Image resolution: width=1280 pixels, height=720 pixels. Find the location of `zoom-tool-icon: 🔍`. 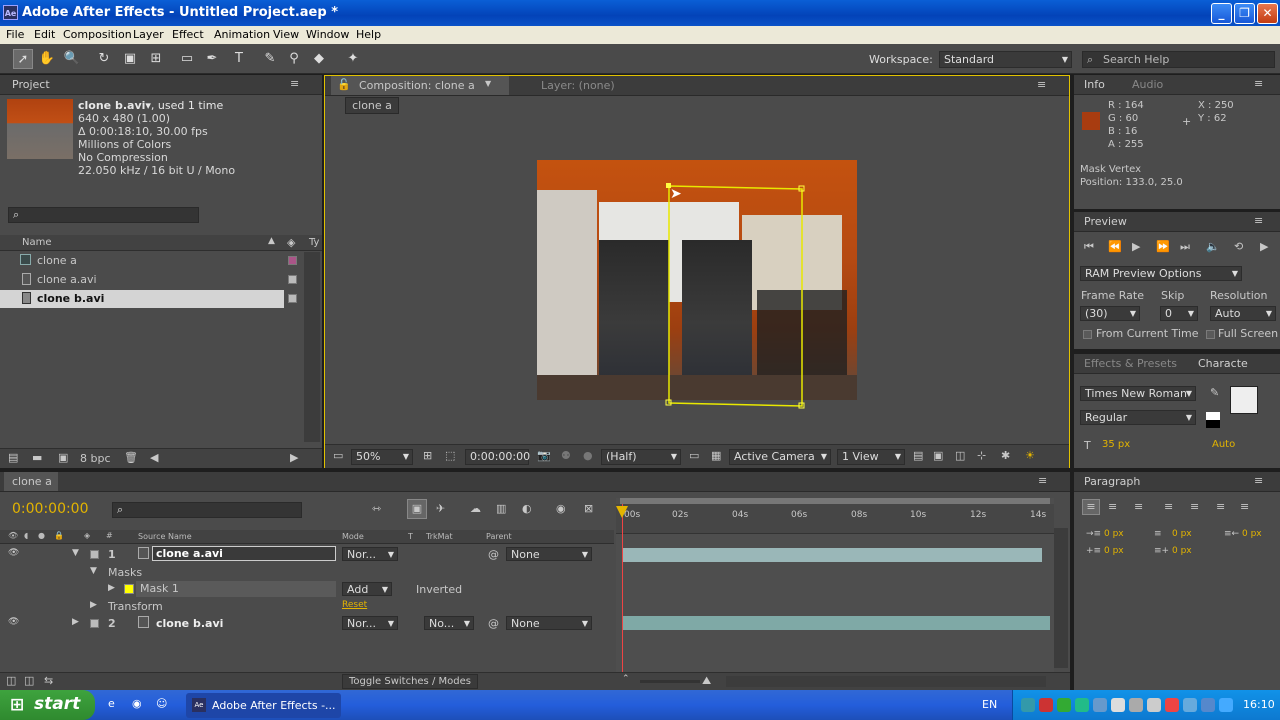

zoom-tool-icon: 🔍 is located at coordinates (72, 59).